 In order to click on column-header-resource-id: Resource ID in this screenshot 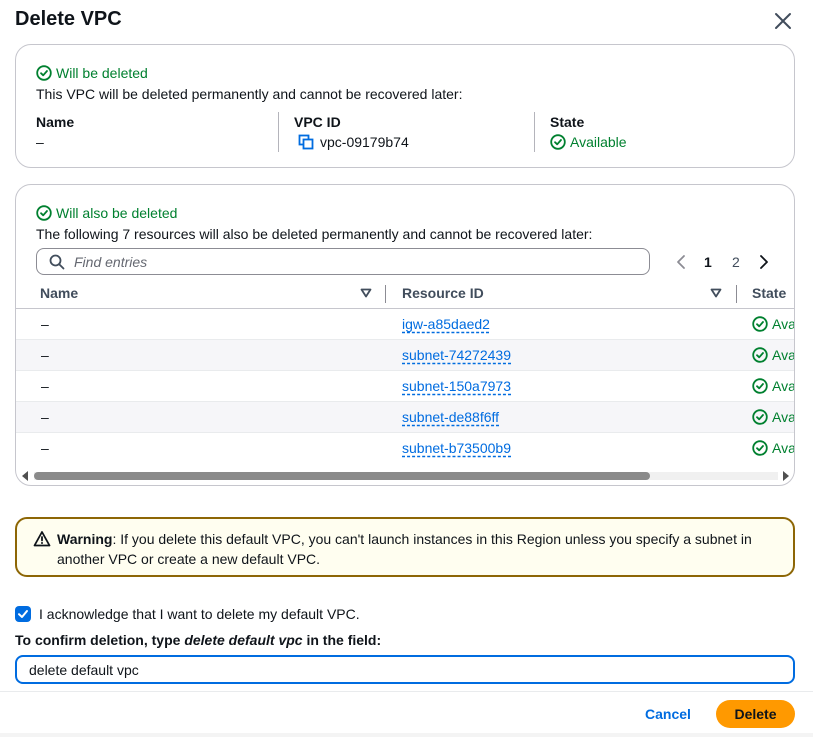, I will do `click(443, 293)`.